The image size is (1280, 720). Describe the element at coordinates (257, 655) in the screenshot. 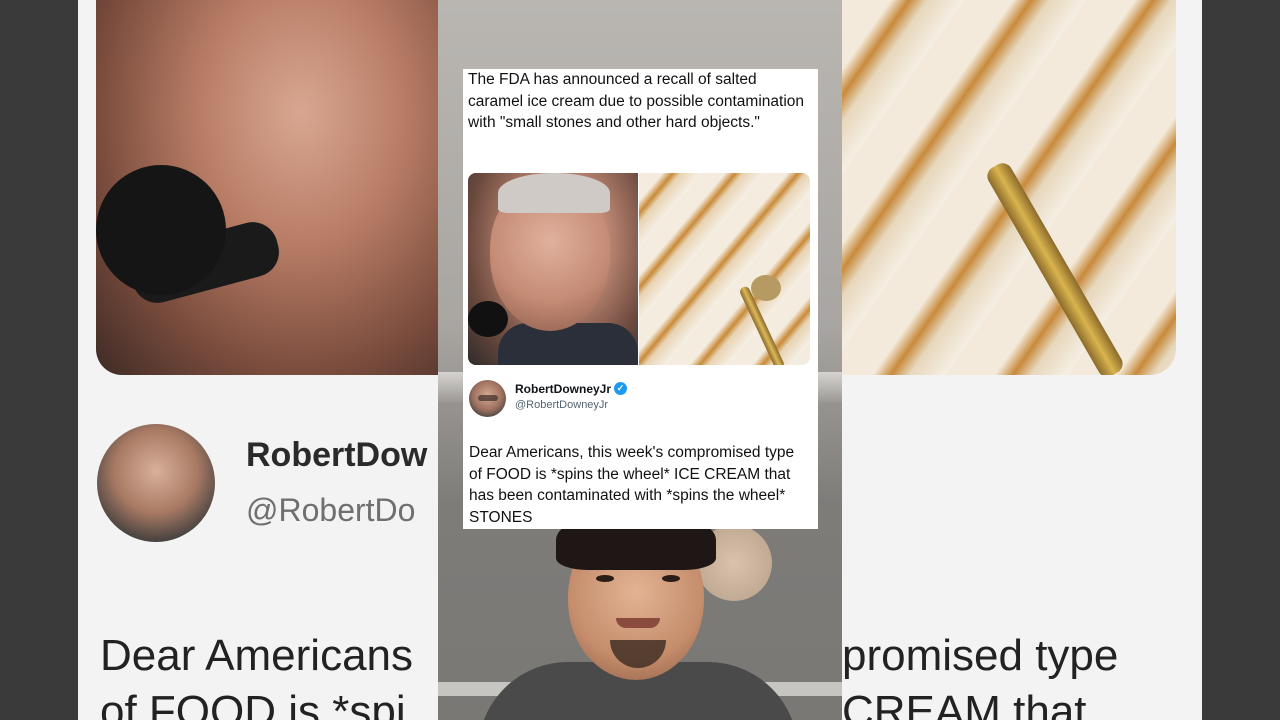

I see `background-body-left-line1: Dear Americans` at that location.